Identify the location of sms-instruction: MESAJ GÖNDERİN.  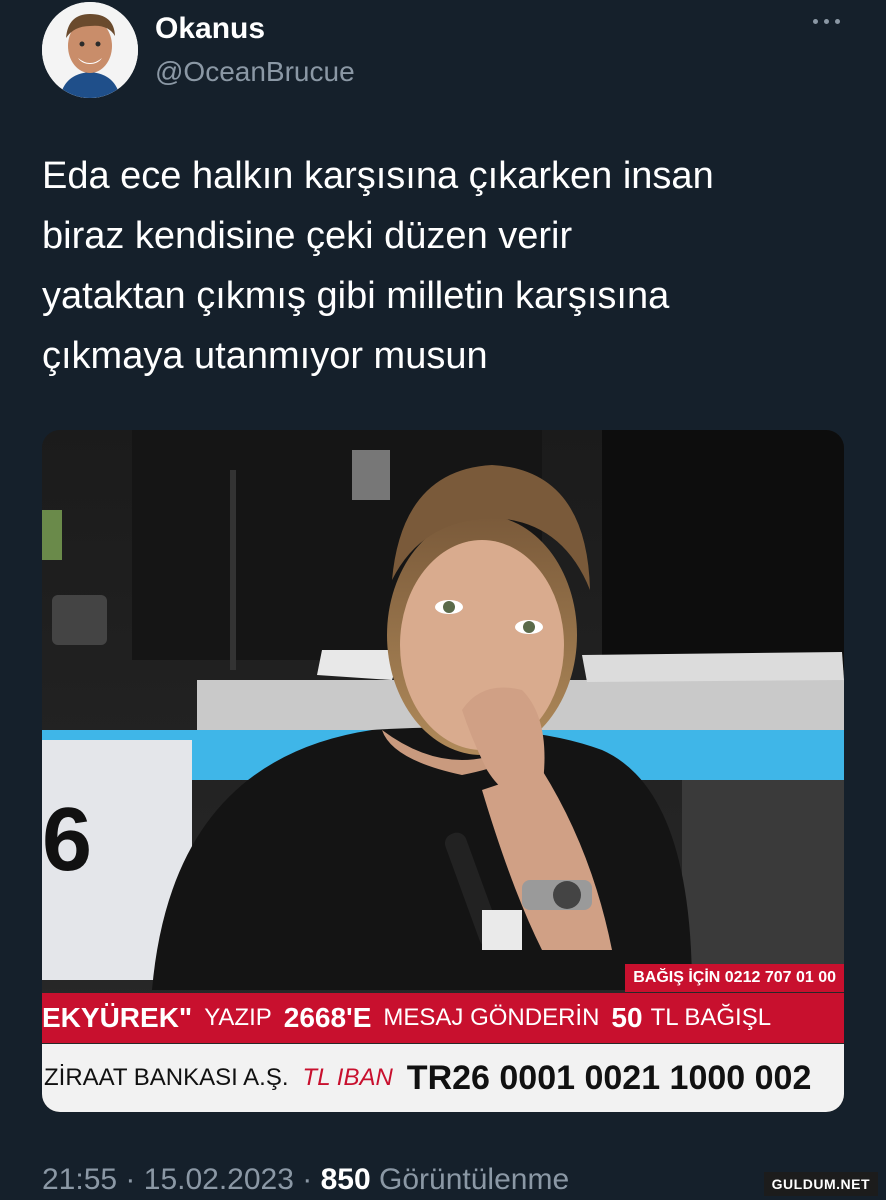
(491, 1017).